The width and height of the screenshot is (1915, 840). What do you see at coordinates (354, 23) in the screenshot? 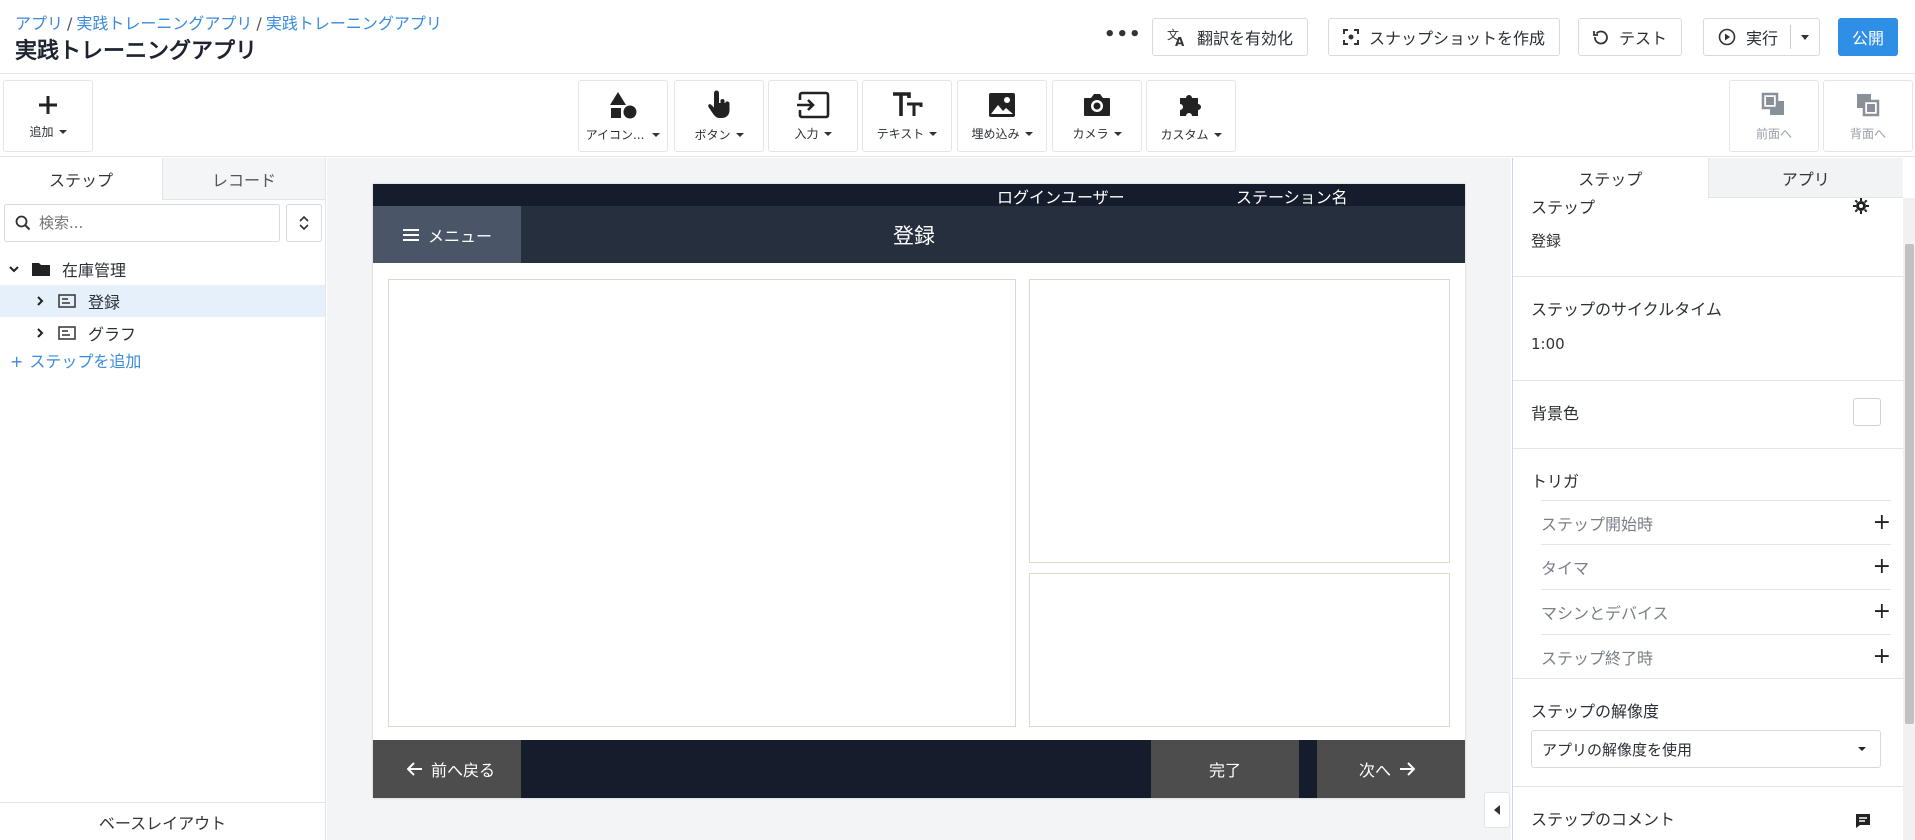
I see `breadcrumb-current: 実践トレーニングアプリ` at bounding box center [354, 23].